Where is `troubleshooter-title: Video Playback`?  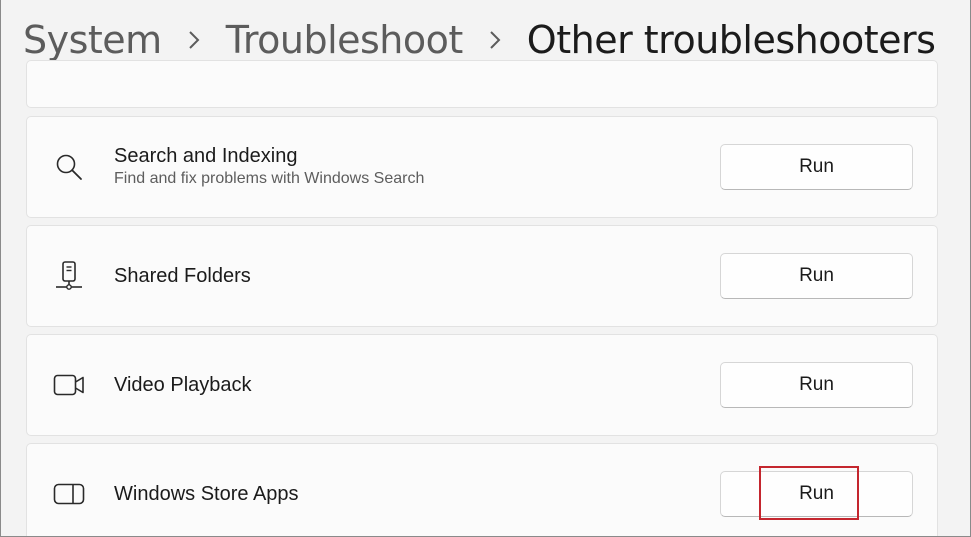
troubleshooter-title: Video Playback is located at coordinates (183, 385).